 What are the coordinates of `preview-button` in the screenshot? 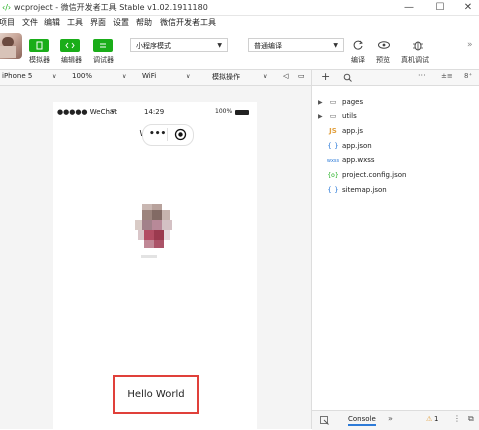 It's located at (384, 45).